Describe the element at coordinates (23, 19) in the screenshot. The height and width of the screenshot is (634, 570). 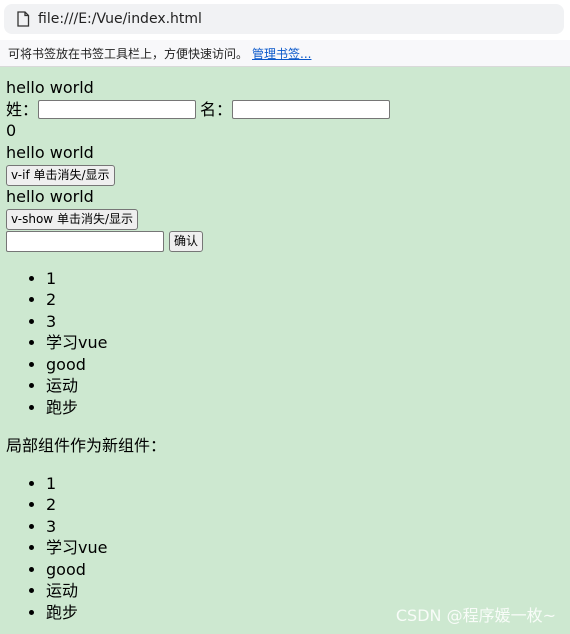
I see `file-icon` at that location.